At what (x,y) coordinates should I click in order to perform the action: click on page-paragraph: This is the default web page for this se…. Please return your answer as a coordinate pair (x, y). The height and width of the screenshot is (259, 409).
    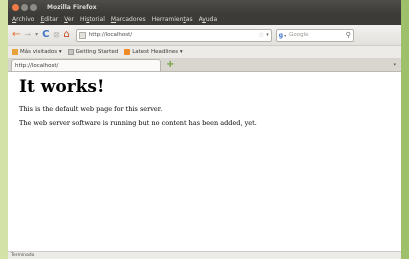
    Looking at the image, I should click on (91, 109).